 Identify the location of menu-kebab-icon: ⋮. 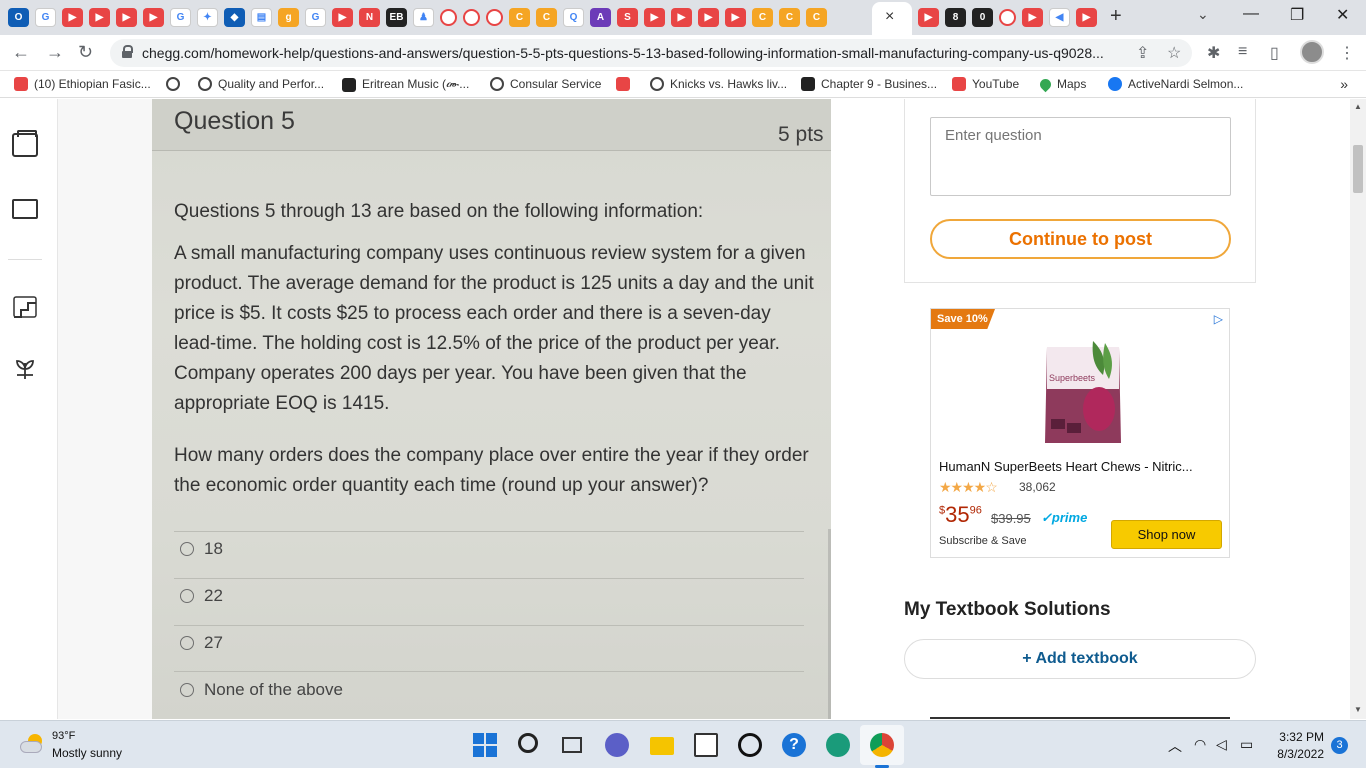
(1347, 53).